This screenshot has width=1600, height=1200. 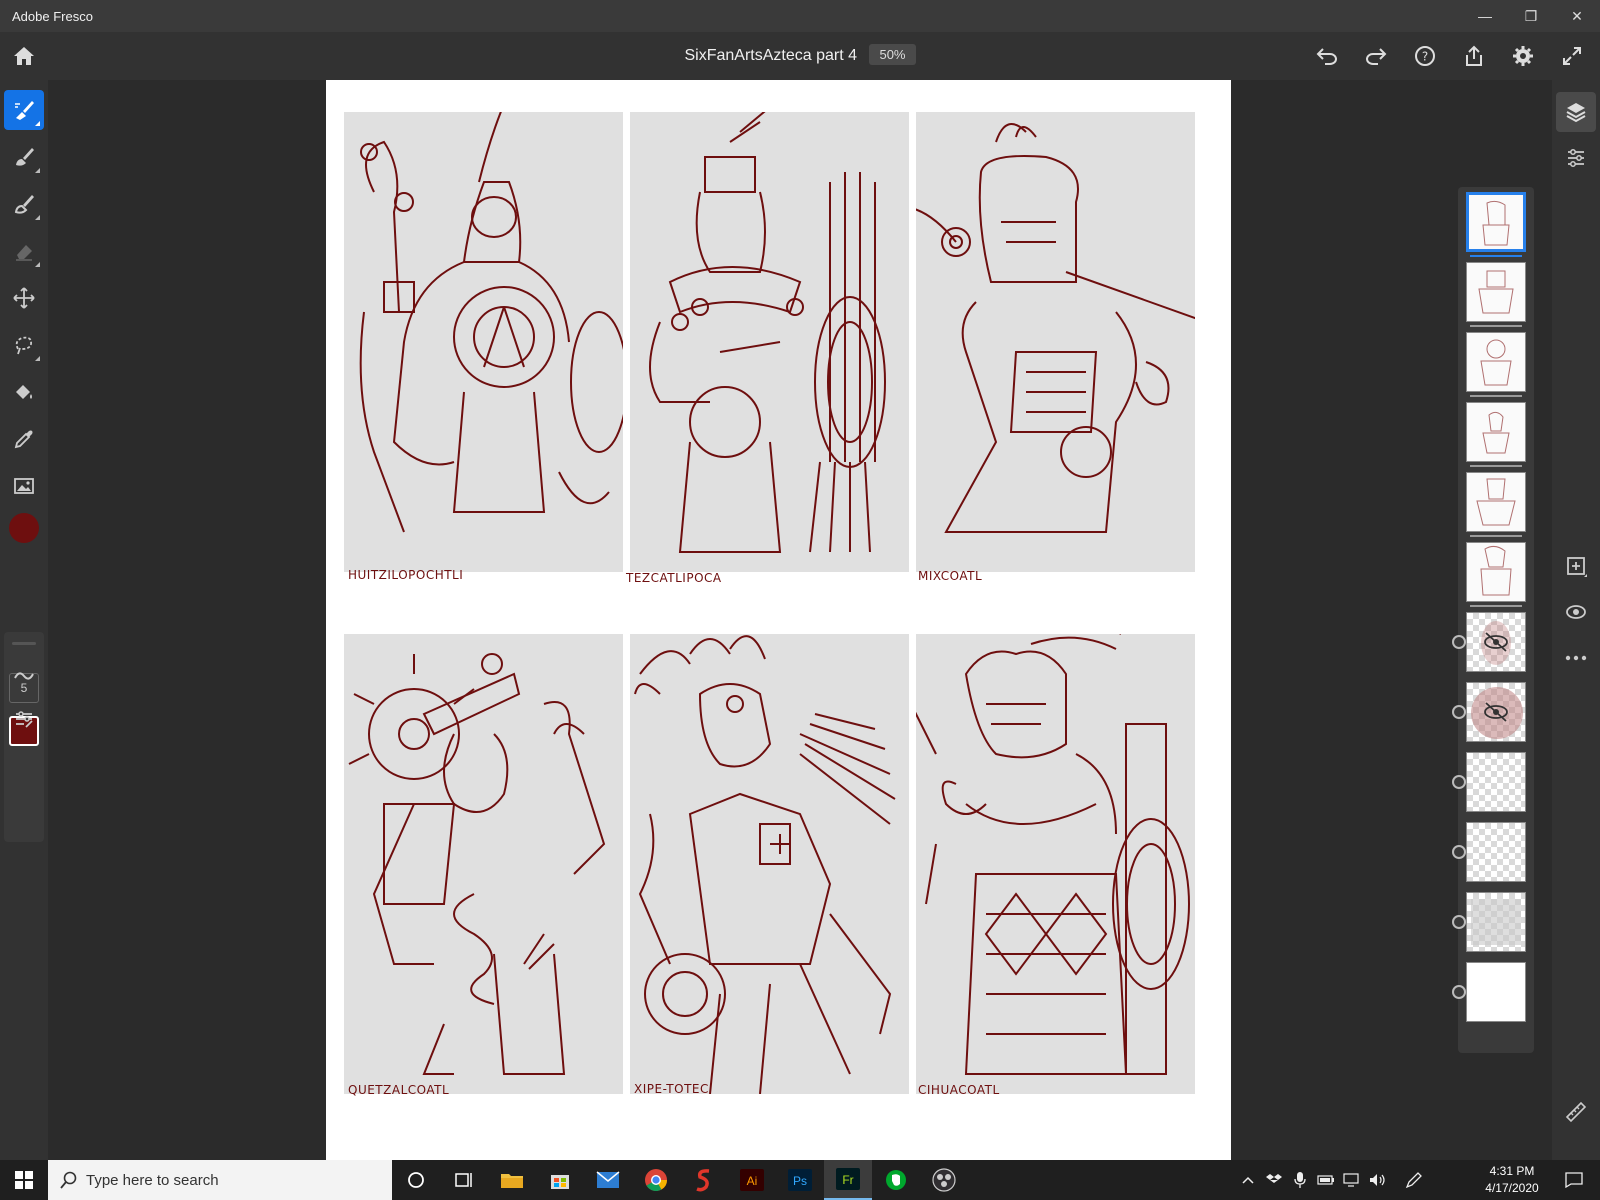 What do you see at coordinates (1496, 992) in the screenshot?
I see `background-layer-thumbnail` at bounding box center [1496, 992].